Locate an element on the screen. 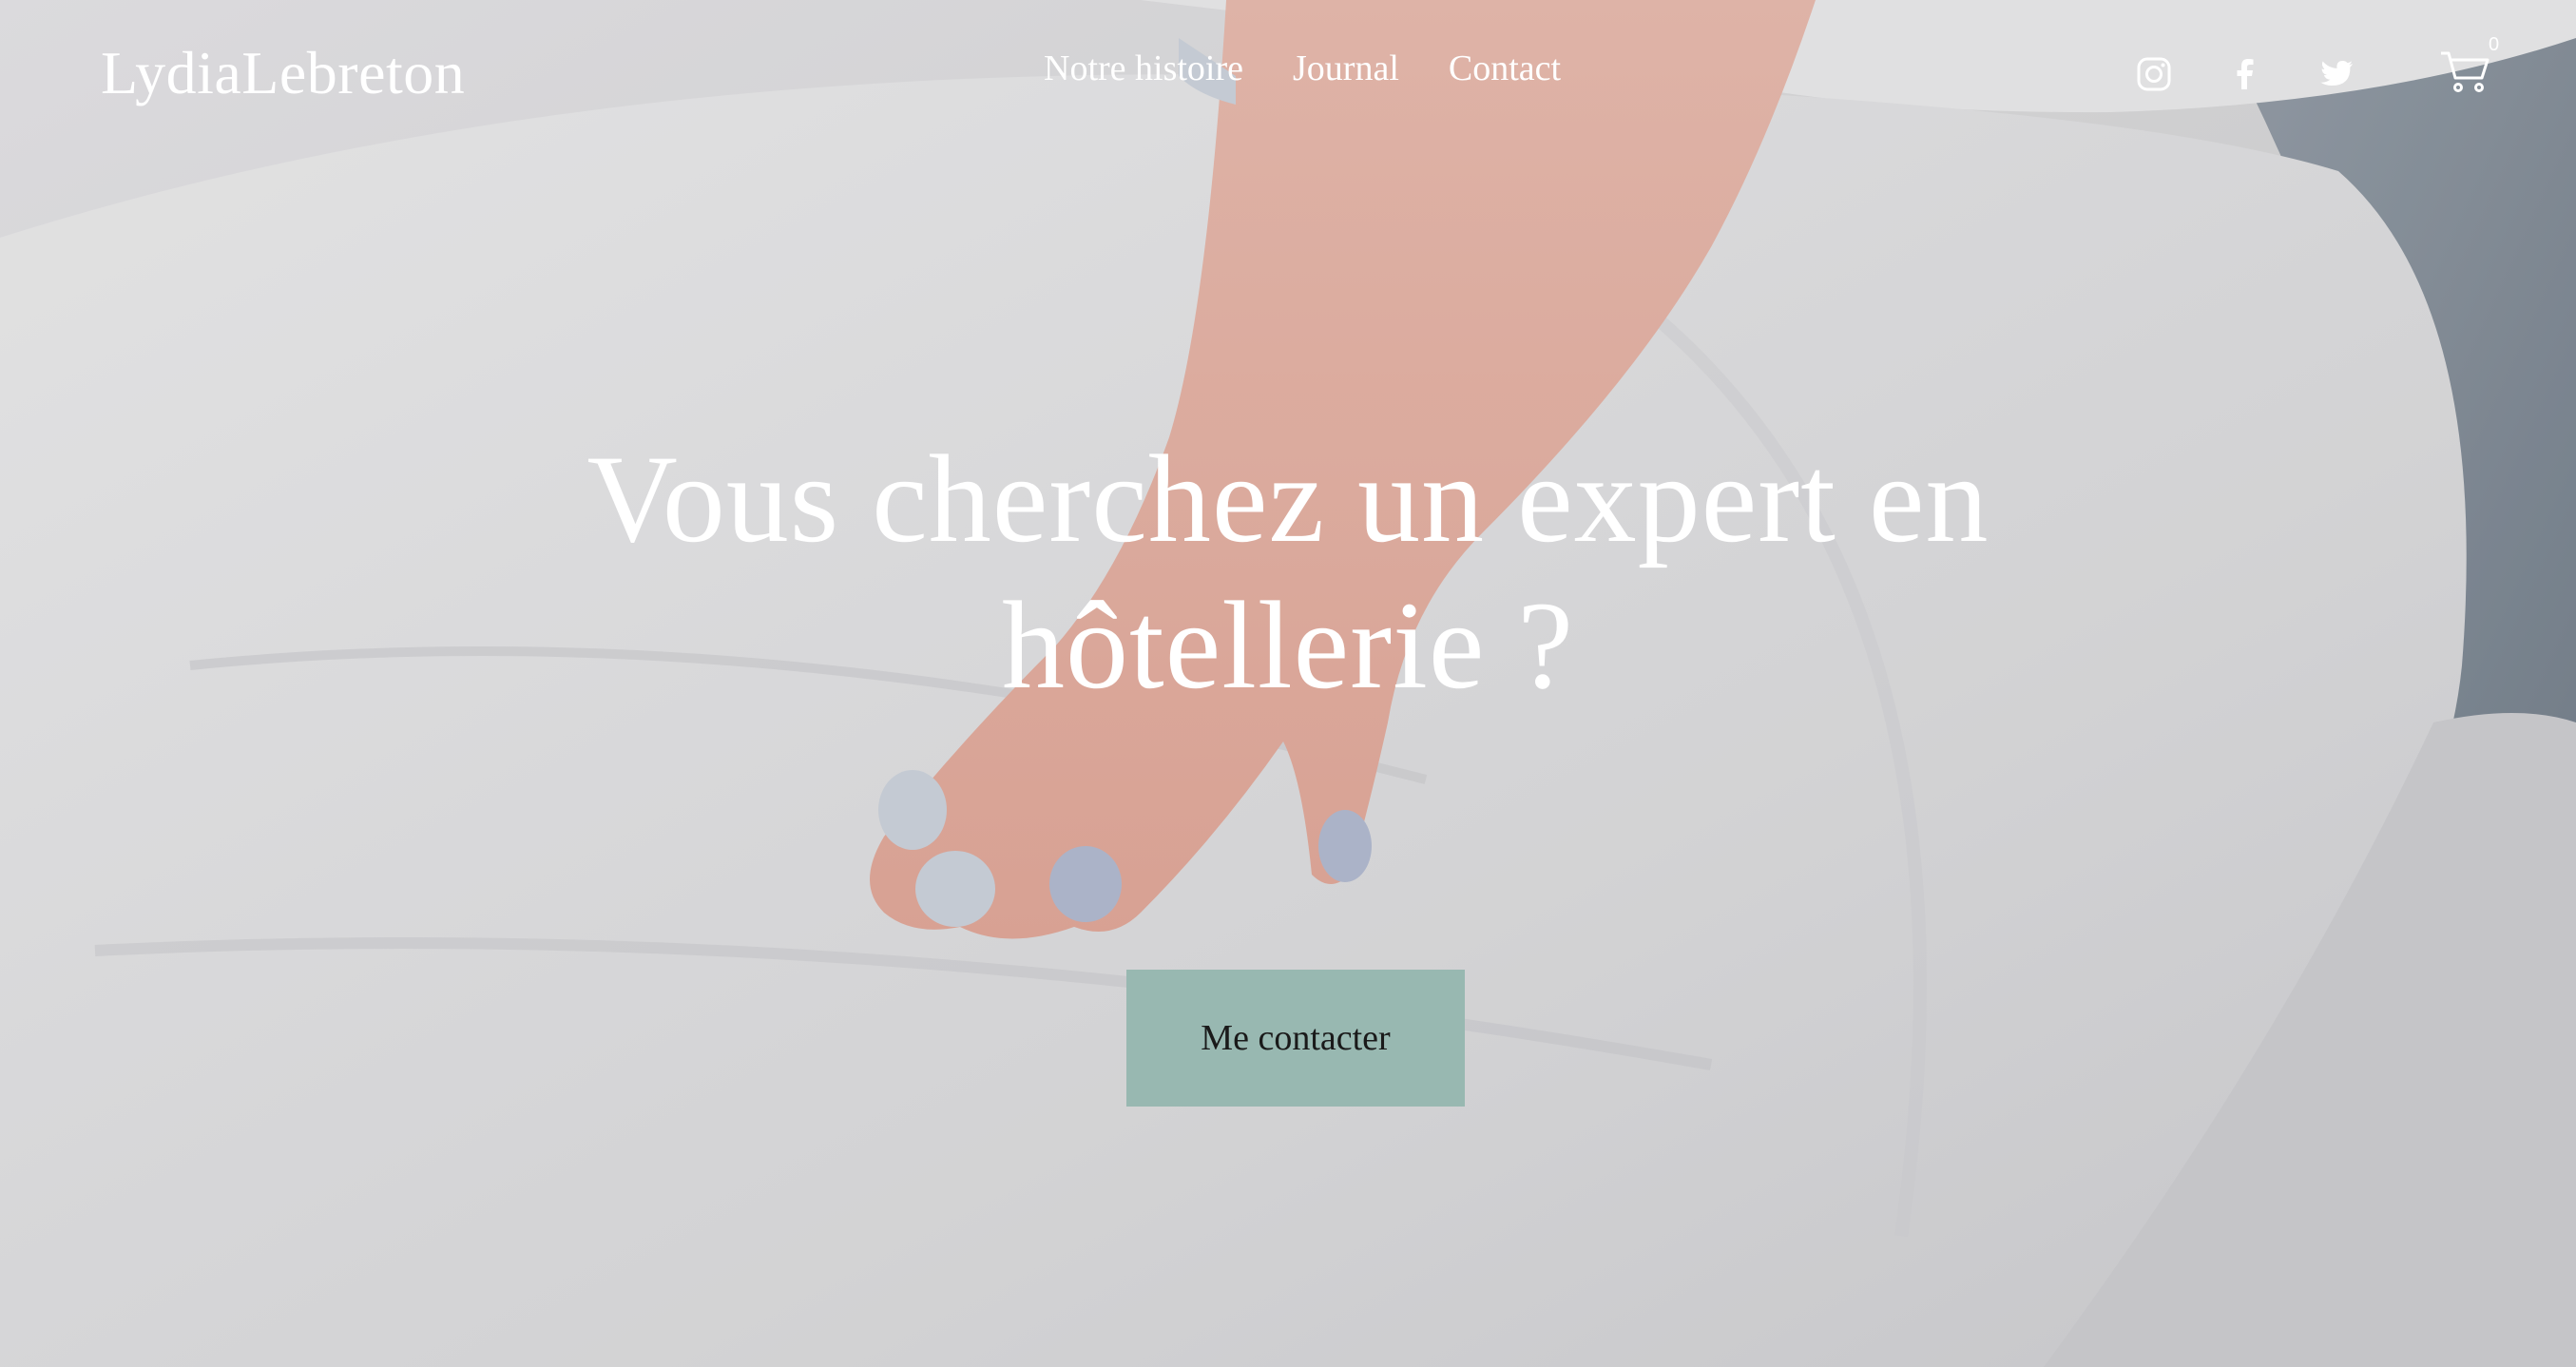 This screenshot has height=1367, width=2576. hero-headline-line-2: hôtellerie ? is located at coordinates (1287, 645).